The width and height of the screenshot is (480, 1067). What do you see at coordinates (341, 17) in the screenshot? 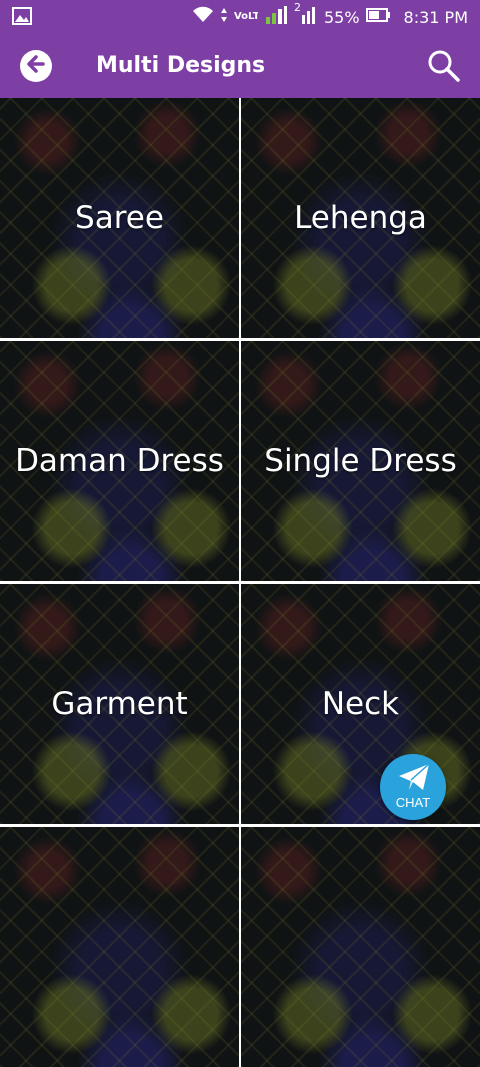
I see `battery-percent: 55%` at bounding box center [341, 17].